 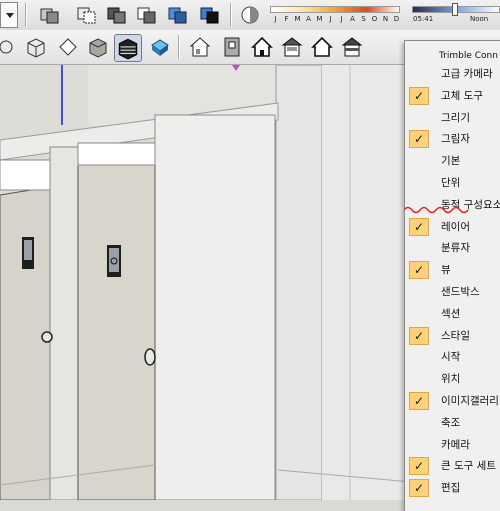 I want to click on hidden-line-style-icon, so click(x=36, y=47).